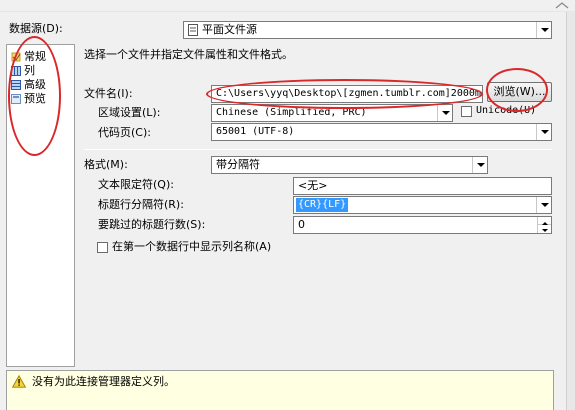  What do you see at coordinates (543, 30) in the screenshot?
I see `datasource-dropdown-icon` at bounding box center [543, 30].